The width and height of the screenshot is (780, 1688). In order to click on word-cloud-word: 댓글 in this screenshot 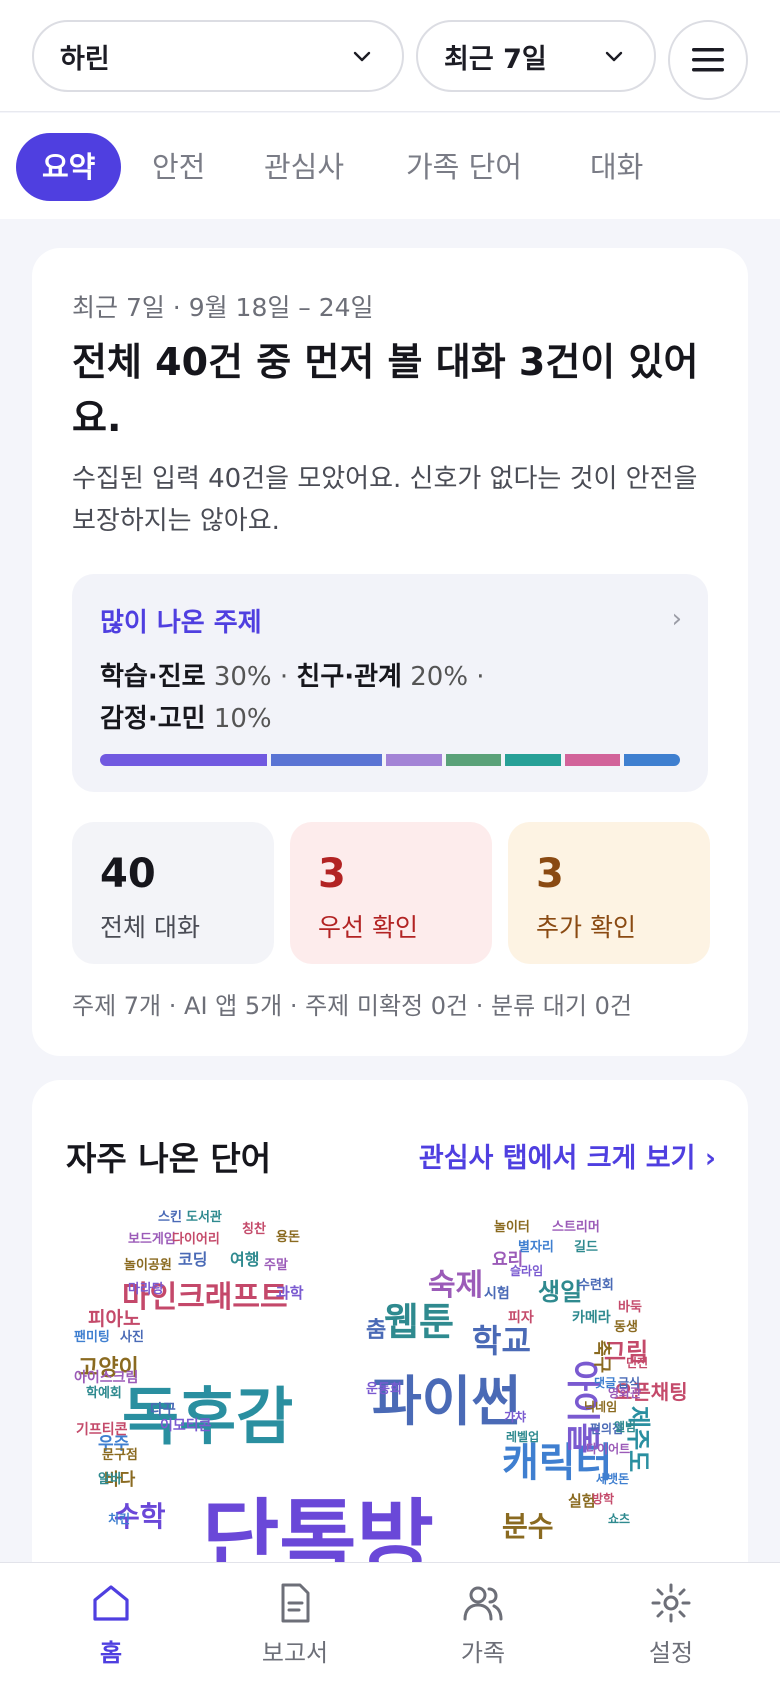, I will do `click(605, 1382)`.